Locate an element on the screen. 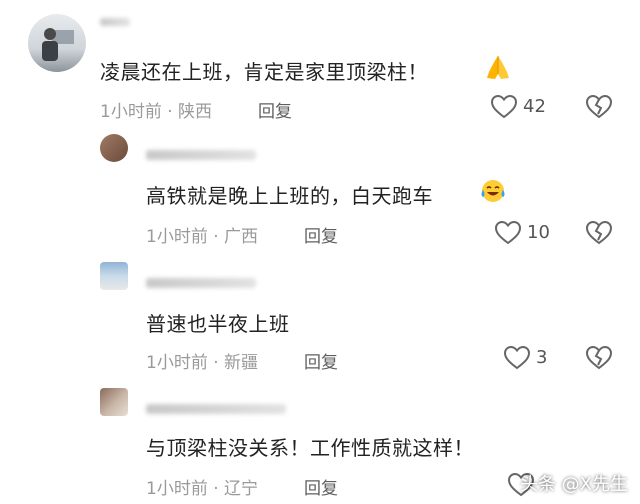 The width and height of the screenshot is (640, 504). comment-text: 凌晨还在上班，肯定是家里顶梁柱！ is located at coordinates (264, 72).